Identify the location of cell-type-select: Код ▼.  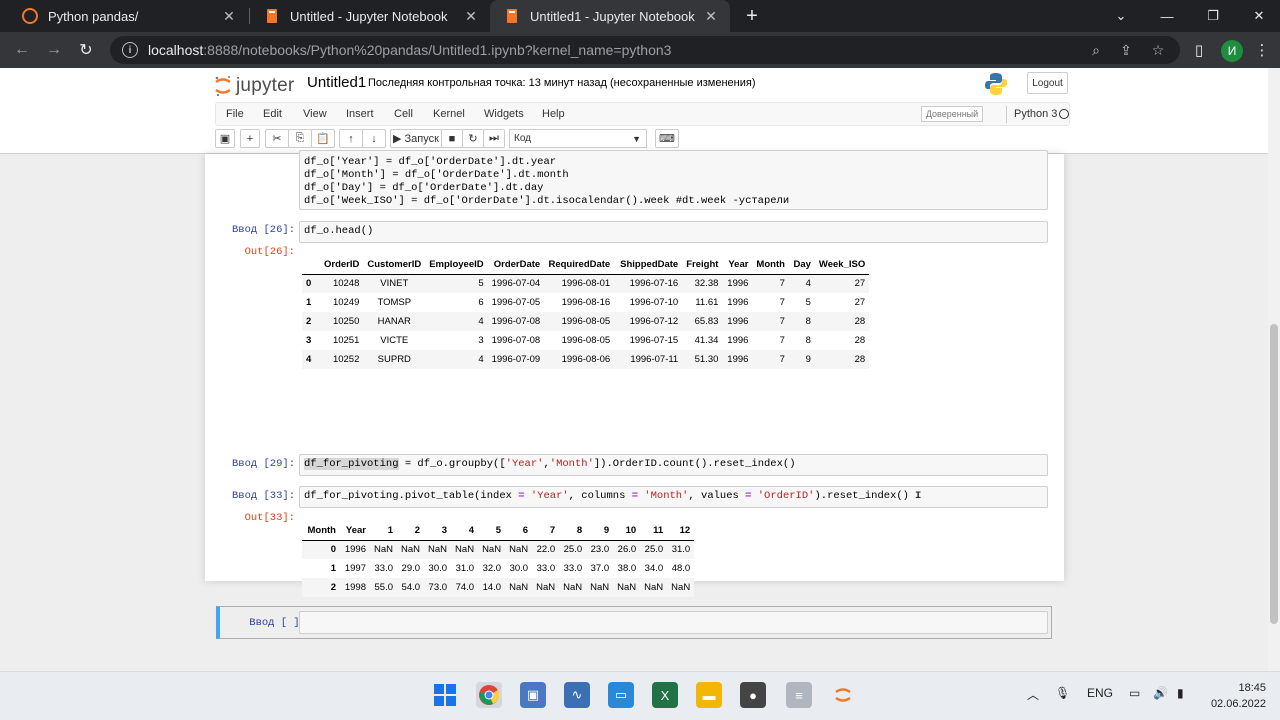
(578, 138).